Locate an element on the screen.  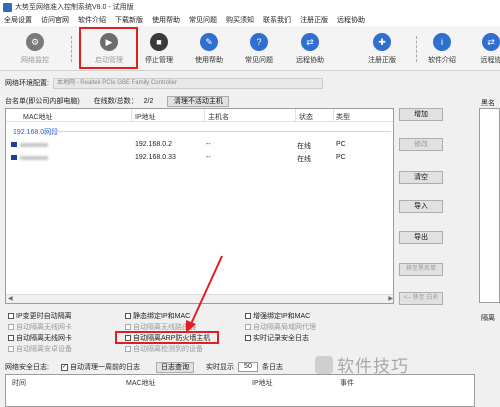
log-column-event: 事件 is located at coordinates (347, 383).